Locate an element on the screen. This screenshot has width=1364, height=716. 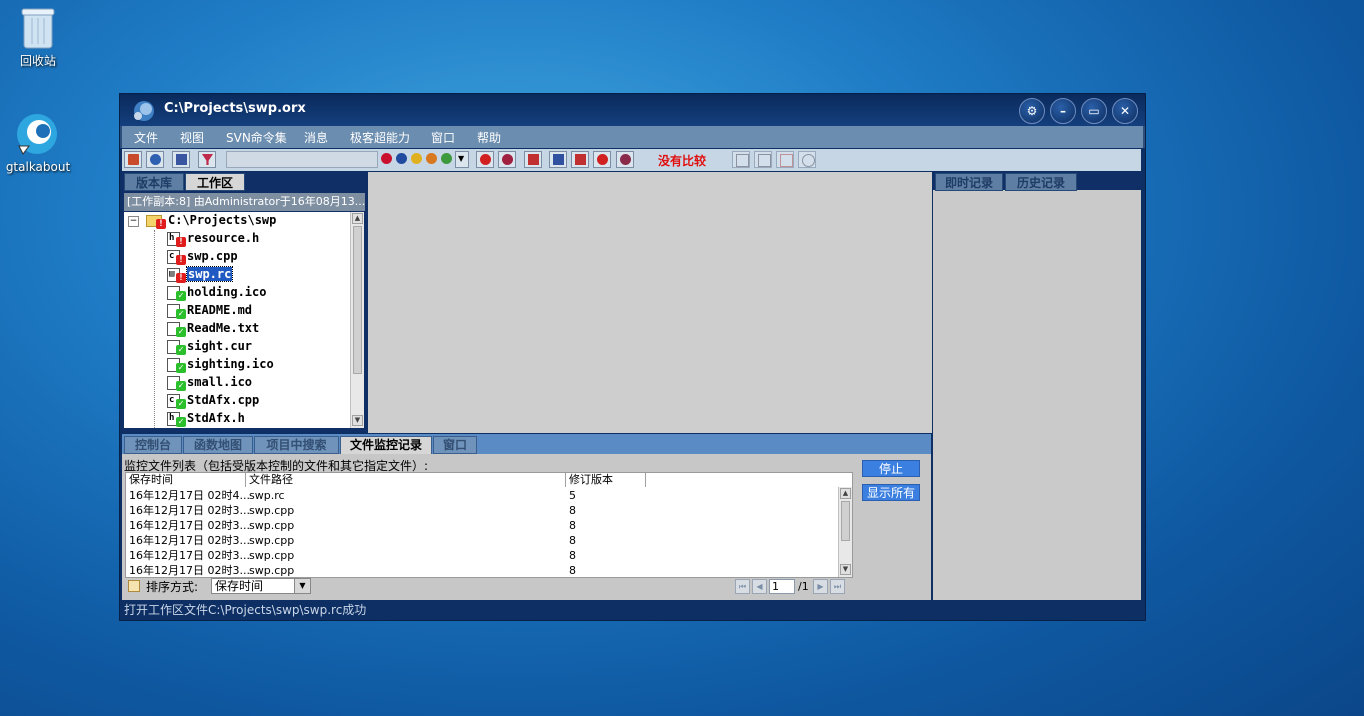
tree-item-label: StdAfx.h is located at coordinates (216, 418).